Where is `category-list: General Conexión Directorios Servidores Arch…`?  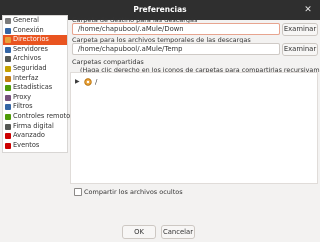
category-list: General Conexión Directorios Servidores Arch… is located at coordinates (38, 84).